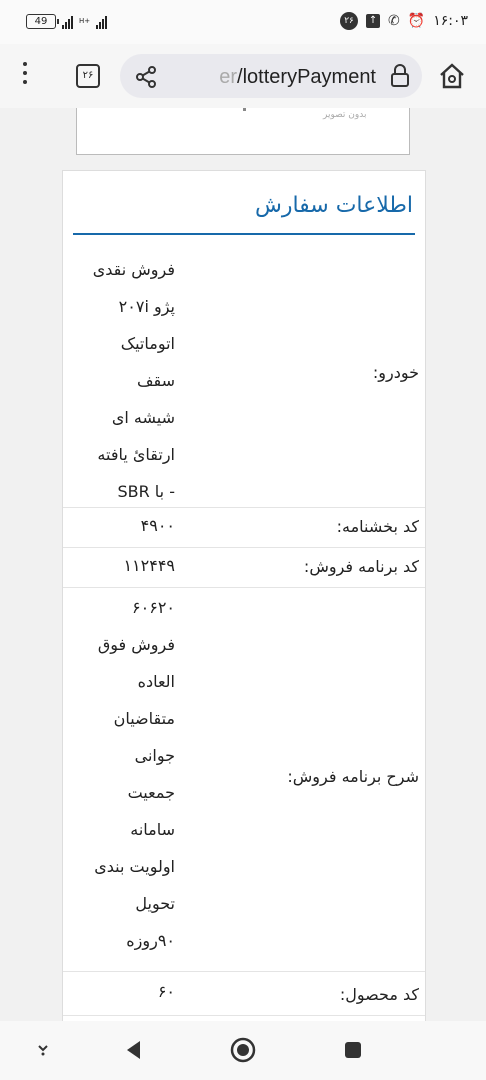 The image size is (486, 1080). Describe the element at coordinates (361, 566) in the screenshot. I see `row-label: کد برنامه فروش:` at that location.